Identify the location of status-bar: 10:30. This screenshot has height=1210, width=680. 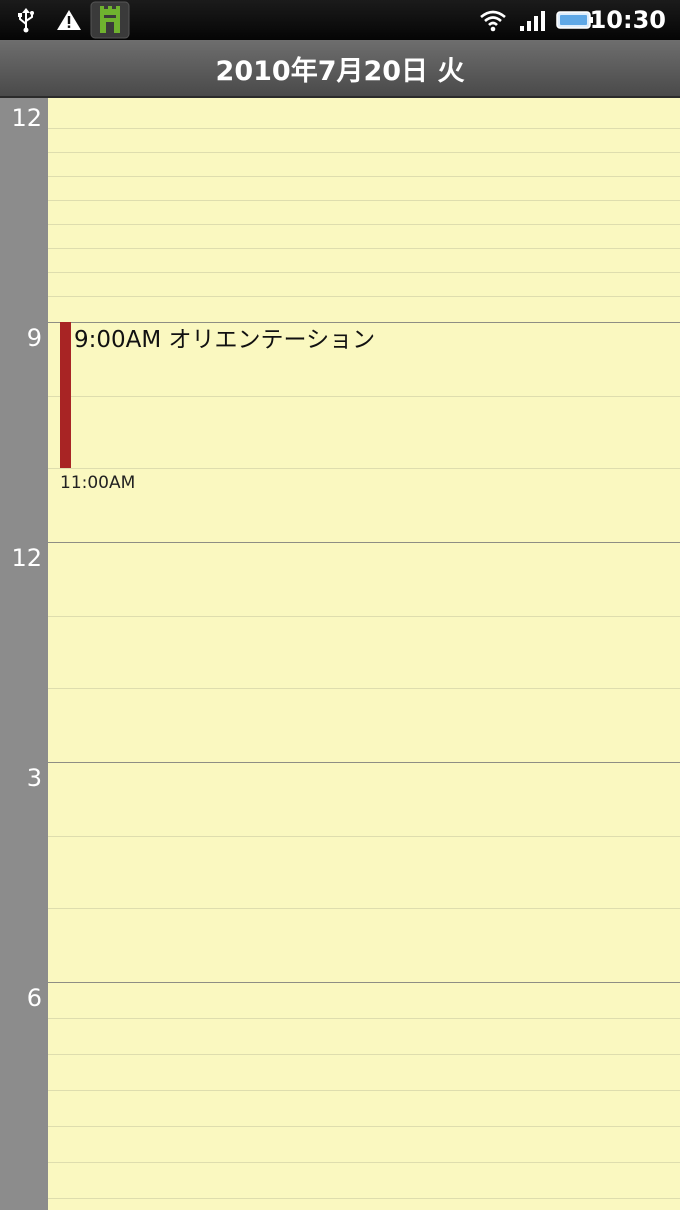
(340, 20).